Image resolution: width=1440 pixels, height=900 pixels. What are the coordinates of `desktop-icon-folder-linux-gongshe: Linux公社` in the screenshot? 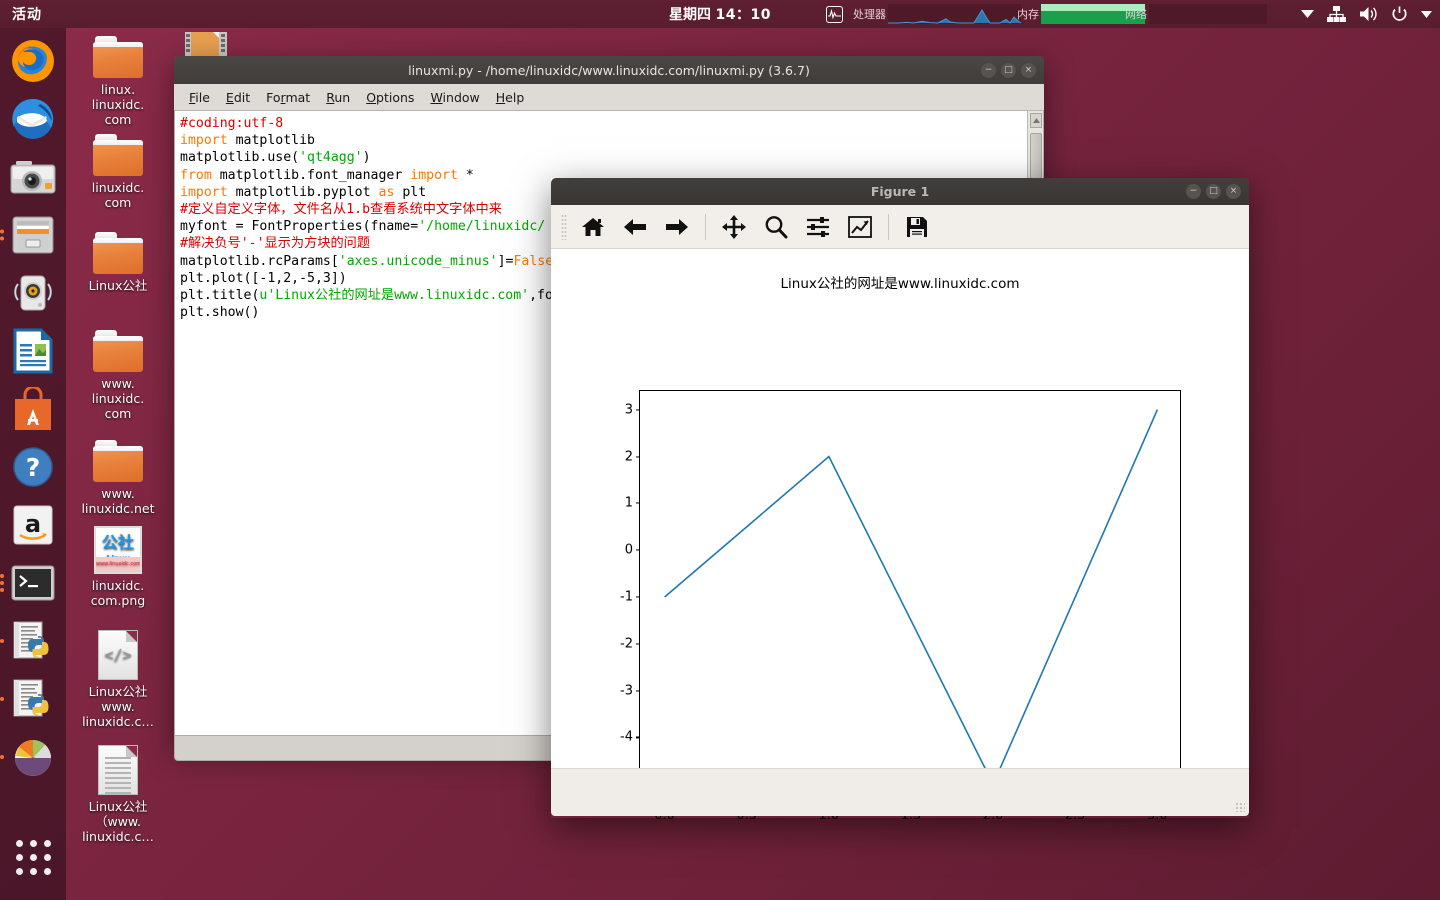 It's located at (118, 262).